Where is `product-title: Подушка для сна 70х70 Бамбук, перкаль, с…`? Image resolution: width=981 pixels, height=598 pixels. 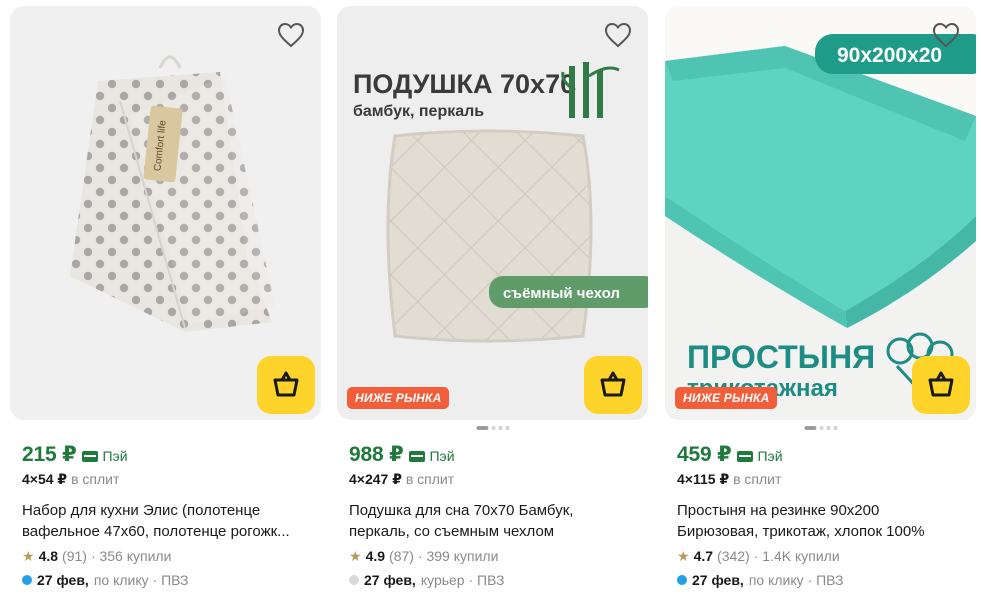 product-title: Подушка для сна 70х70 Бамбук, перкаль, с… is located at coordinates (496, 521).